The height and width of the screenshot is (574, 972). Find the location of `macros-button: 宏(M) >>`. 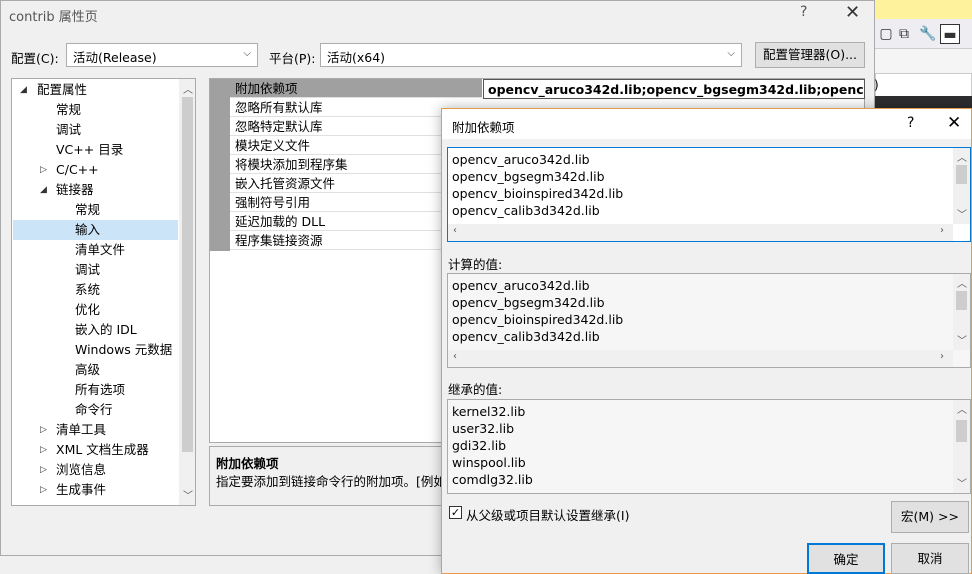

macros-button: 宏(M) >> is located at coordinates (930, 517).